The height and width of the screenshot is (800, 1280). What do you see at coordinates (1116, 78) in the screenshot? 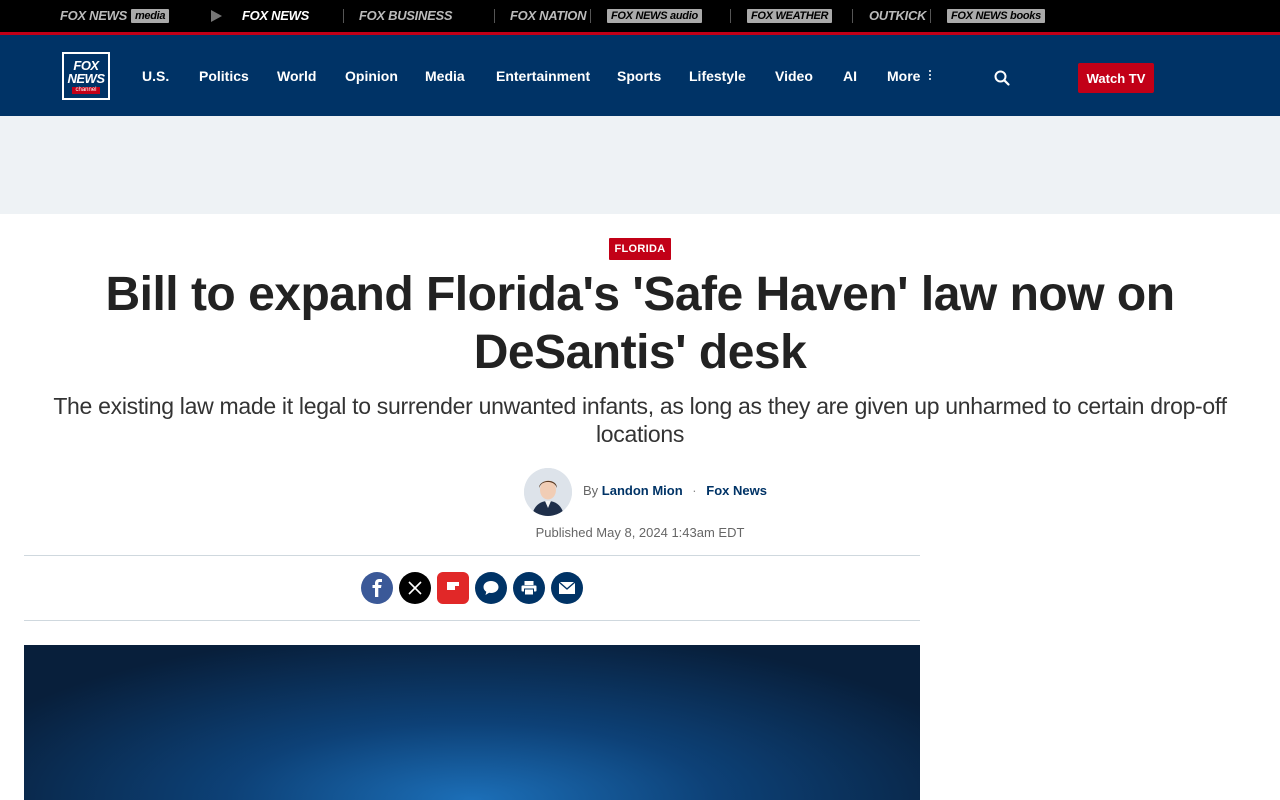
I see `watch-tv-button: Watch TV` at bounding box center [1116, 78].